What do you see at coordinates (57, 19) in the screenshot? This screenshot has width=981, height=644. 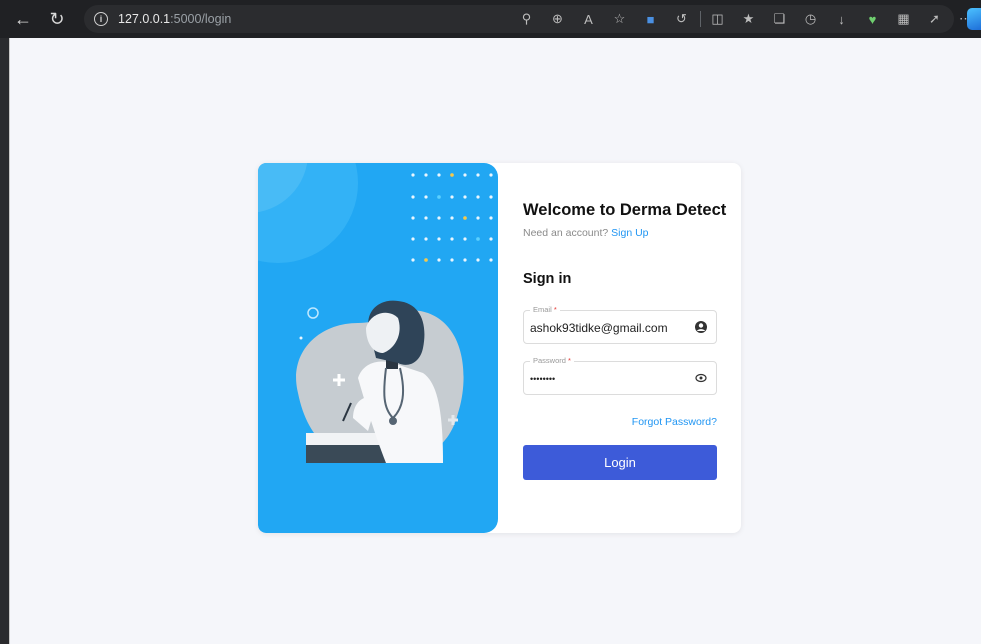 I see `reload-icon: ↻` at bounding box center [57, 19].